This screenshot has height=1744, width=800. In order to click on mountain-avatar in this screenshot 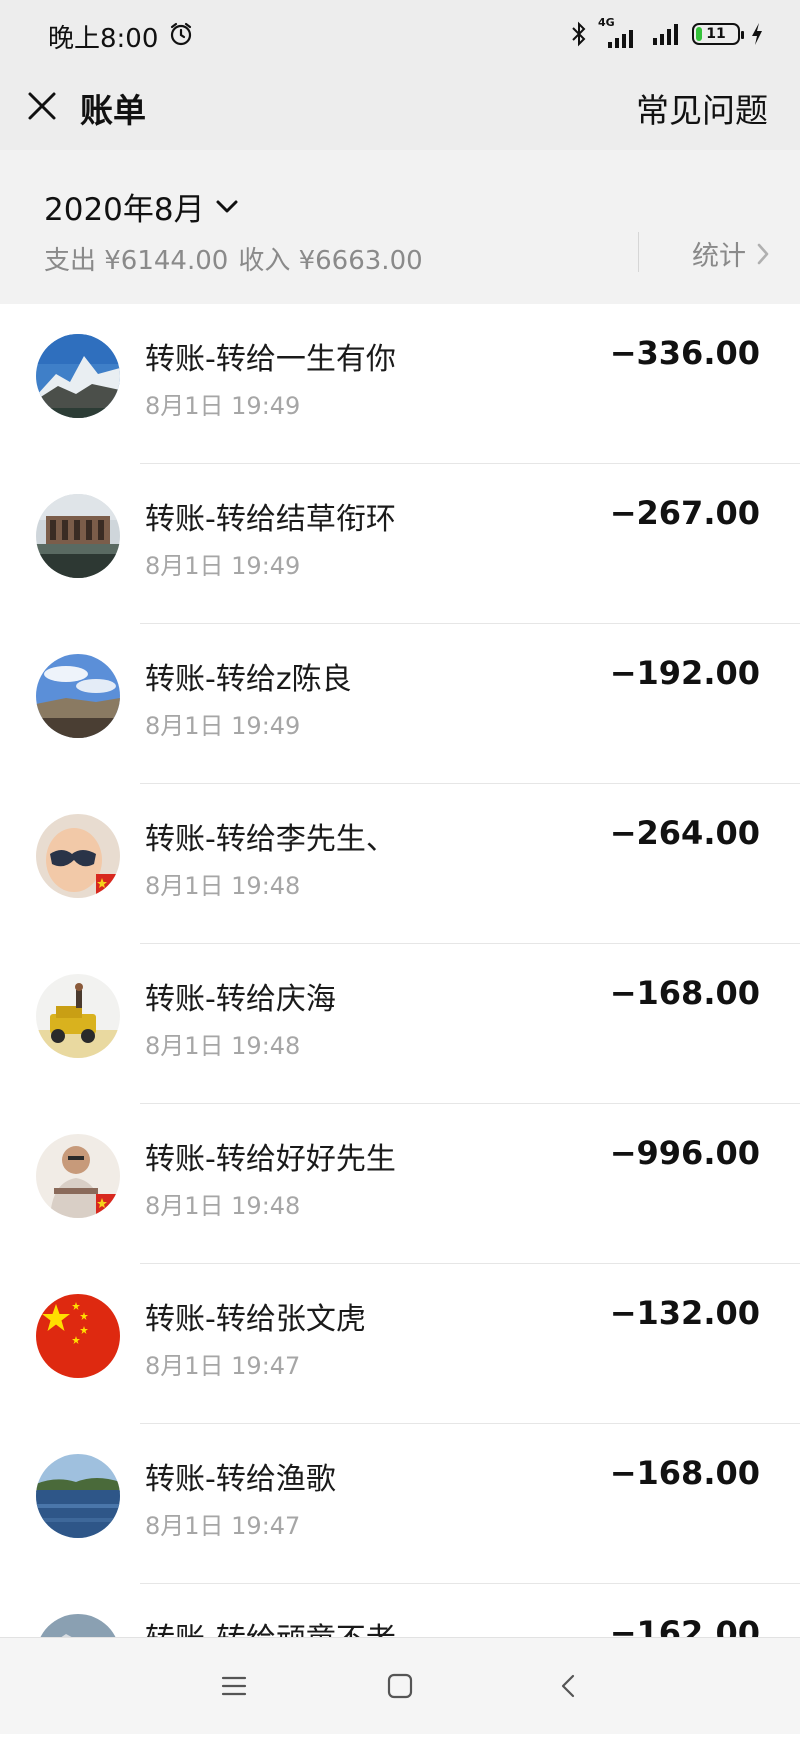, I will do `click(78, 376)`.